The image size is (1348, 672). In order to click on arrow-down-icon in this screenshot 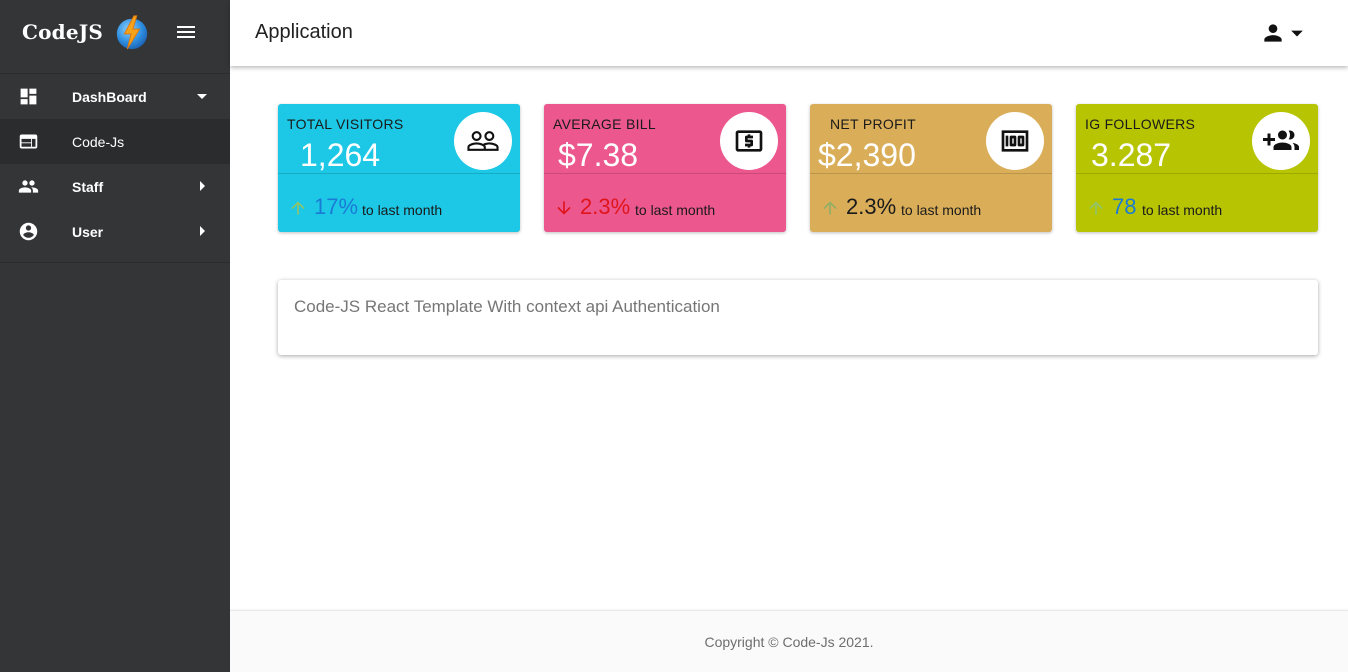, I will do `click(564, 208)`.